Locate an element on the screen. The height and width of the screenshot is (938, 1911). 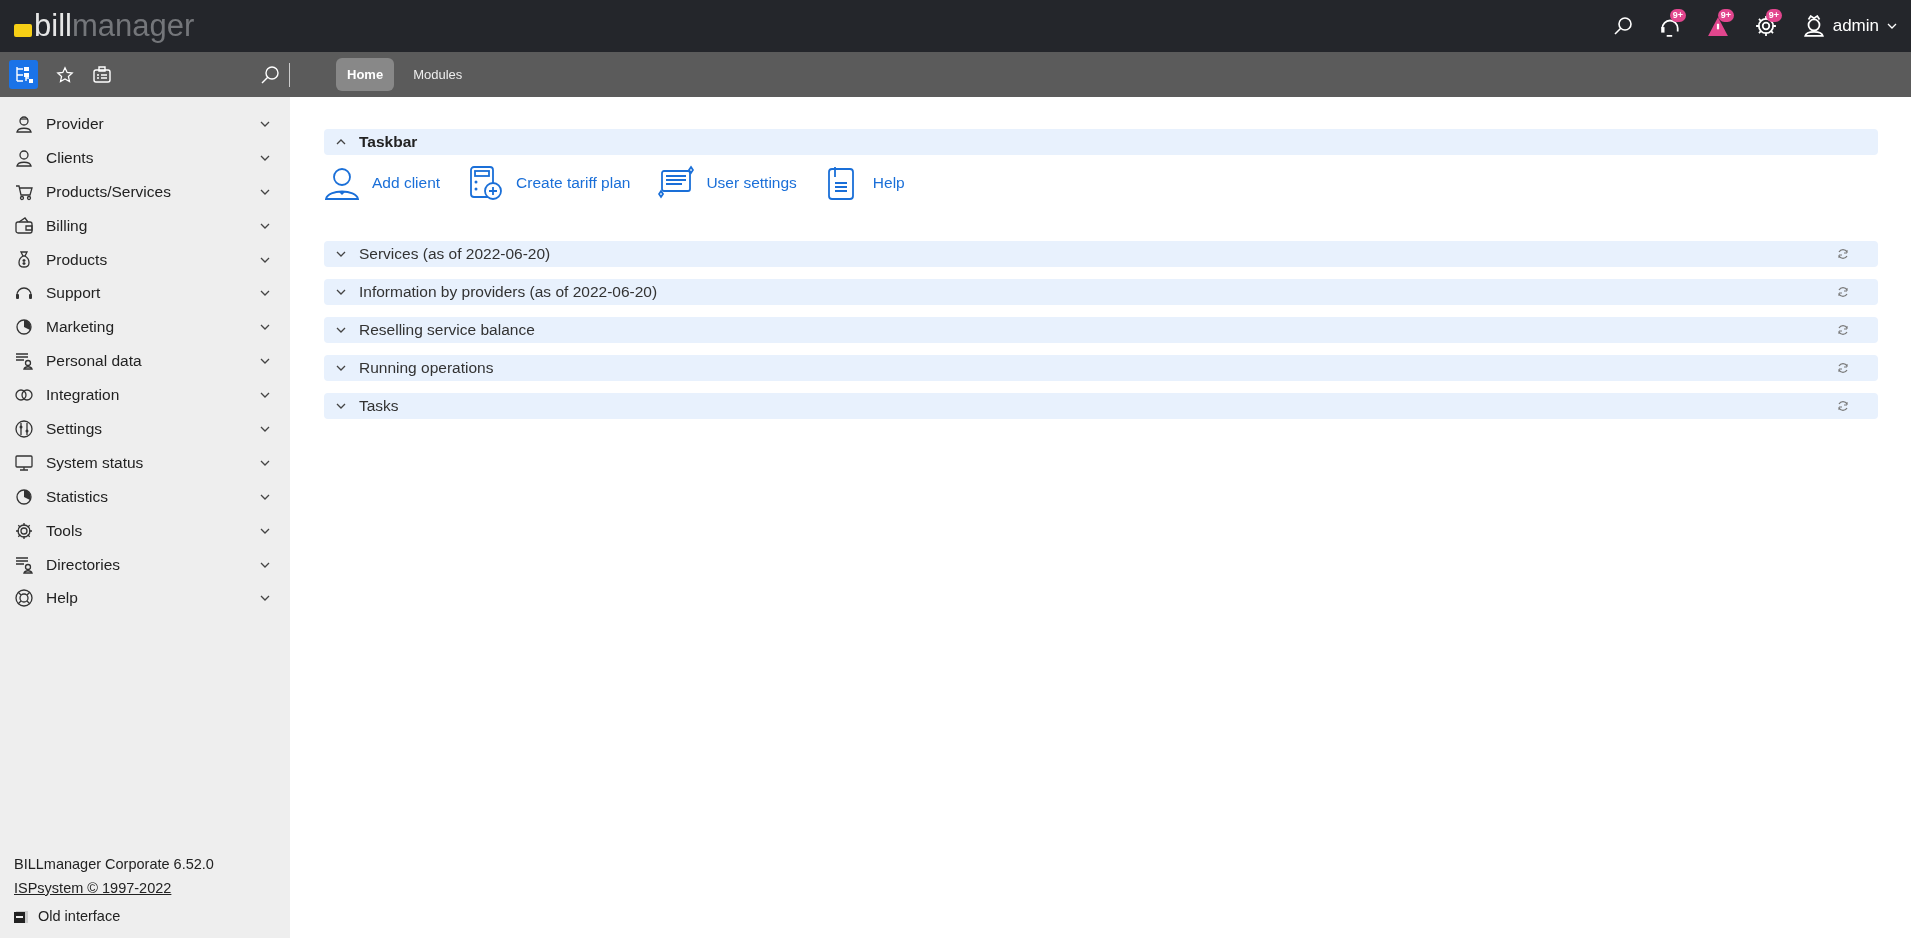
section-header: Reselling service balance is located at coordinates (1101, 330).